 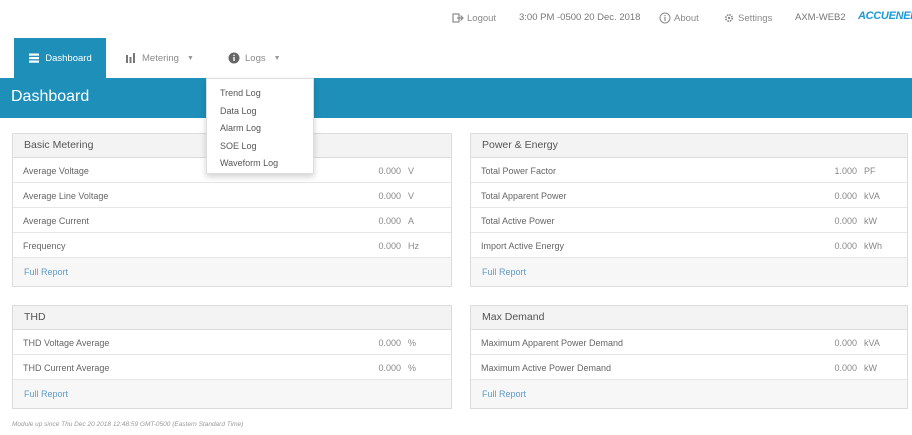 What do you see at coordinates (689, 367) in the screenshot?
I see `table-row: Maximum Active Power Demand 0.000 kW` at bounding box center [689, 367].